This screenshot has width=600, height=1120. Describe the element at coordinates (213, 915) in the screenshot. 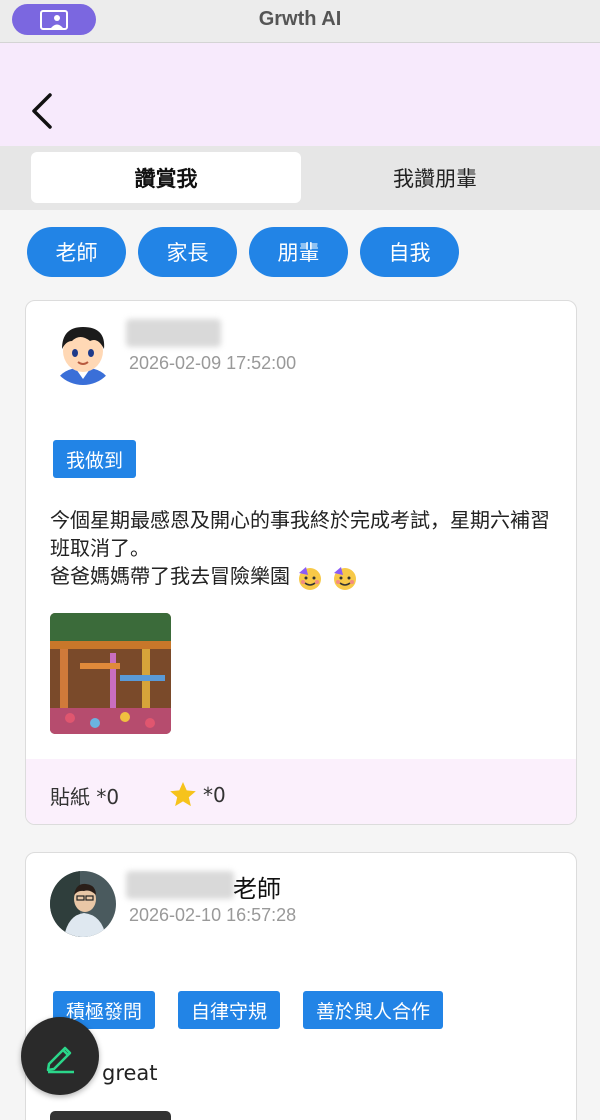

I see `post-date: 2026-02-10 16:57:28` at that location.